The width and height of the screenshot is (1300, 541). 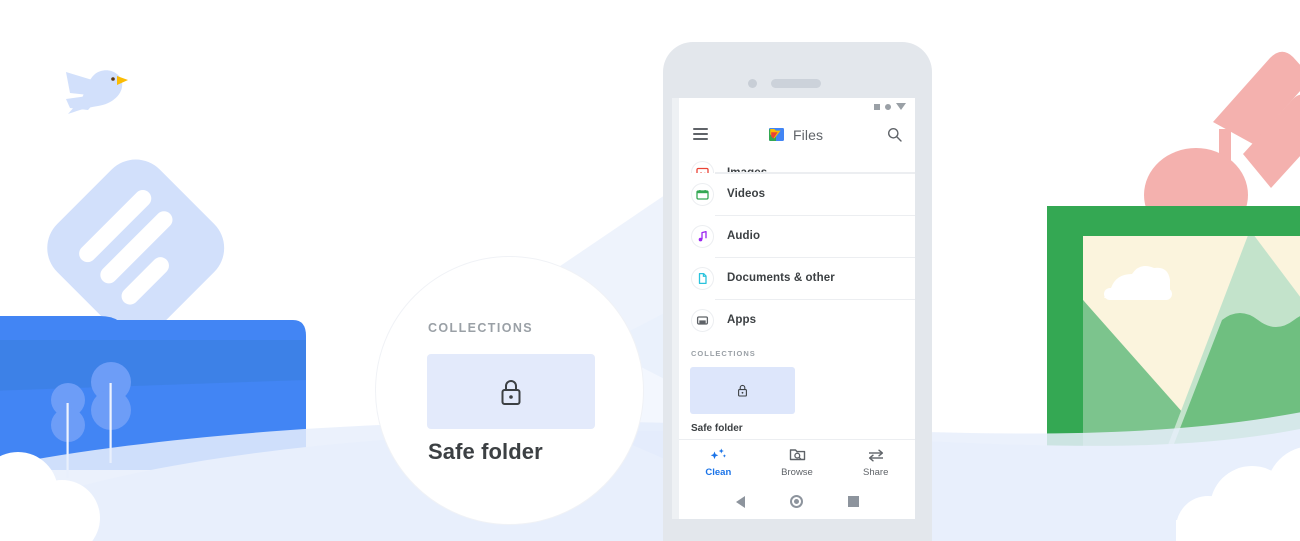 What do you see at coordinates (797, 455) in the screenshot?
I see `browse-folder-icon` at bounding box center [797, 455].